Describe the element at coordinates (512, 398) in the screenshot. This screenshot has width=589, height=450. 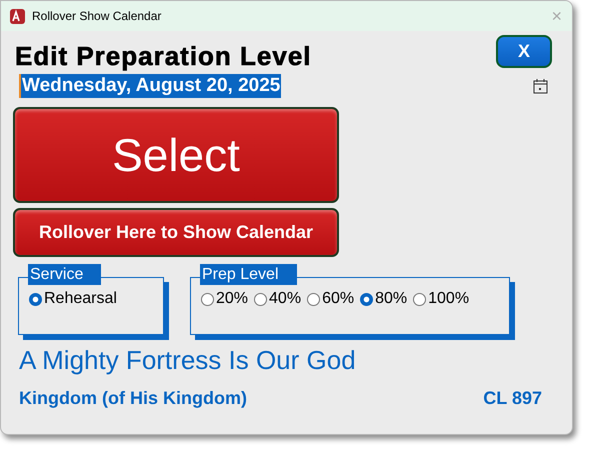
I see `hymn-number: CL 897` at that location.